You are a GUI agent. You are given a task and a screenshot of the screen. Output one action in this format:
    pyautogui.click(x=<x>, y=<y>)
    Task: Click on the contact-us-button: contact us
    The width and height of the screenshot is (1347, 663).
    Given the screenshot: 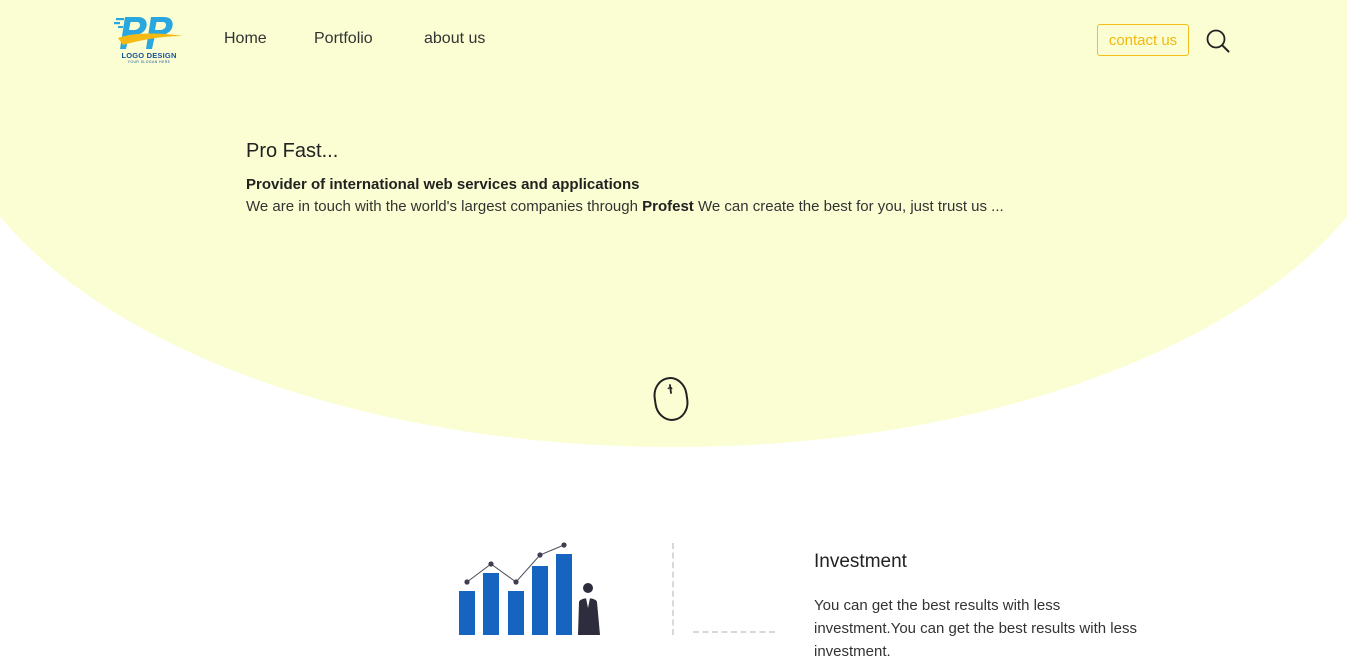 What is the action you would take?
    pyautogui.click(x=1143, y=40)
    